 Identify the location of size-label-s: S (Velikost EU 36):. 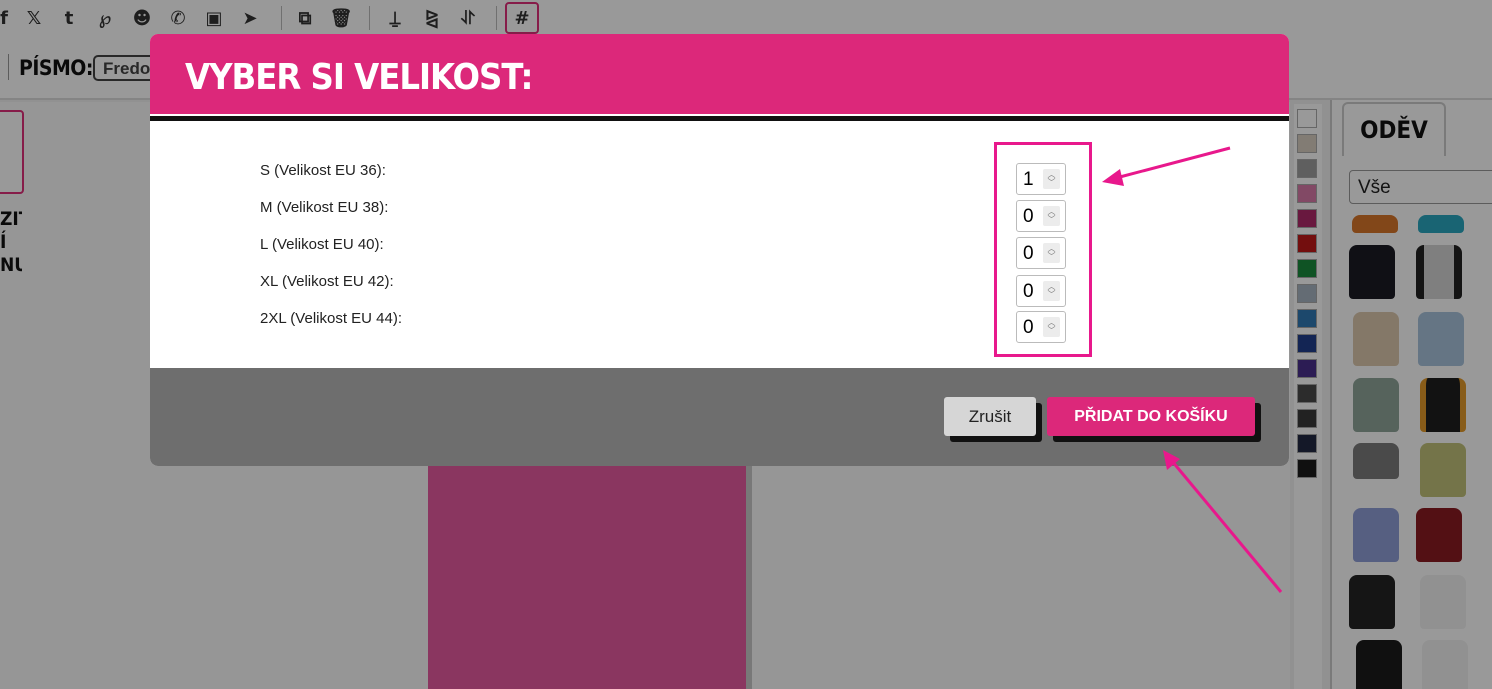
(323, 170).